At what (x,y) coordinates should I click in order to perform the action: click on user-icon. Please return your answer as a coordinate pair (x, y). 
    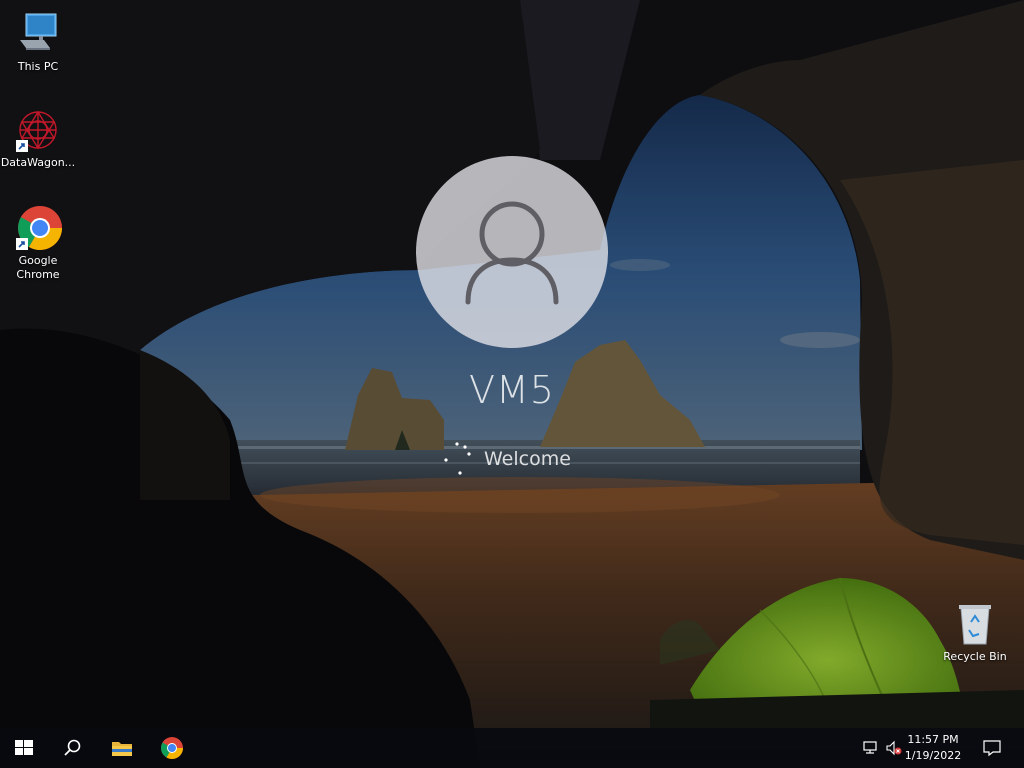
    Looking at the image, I should click on (512, 253).